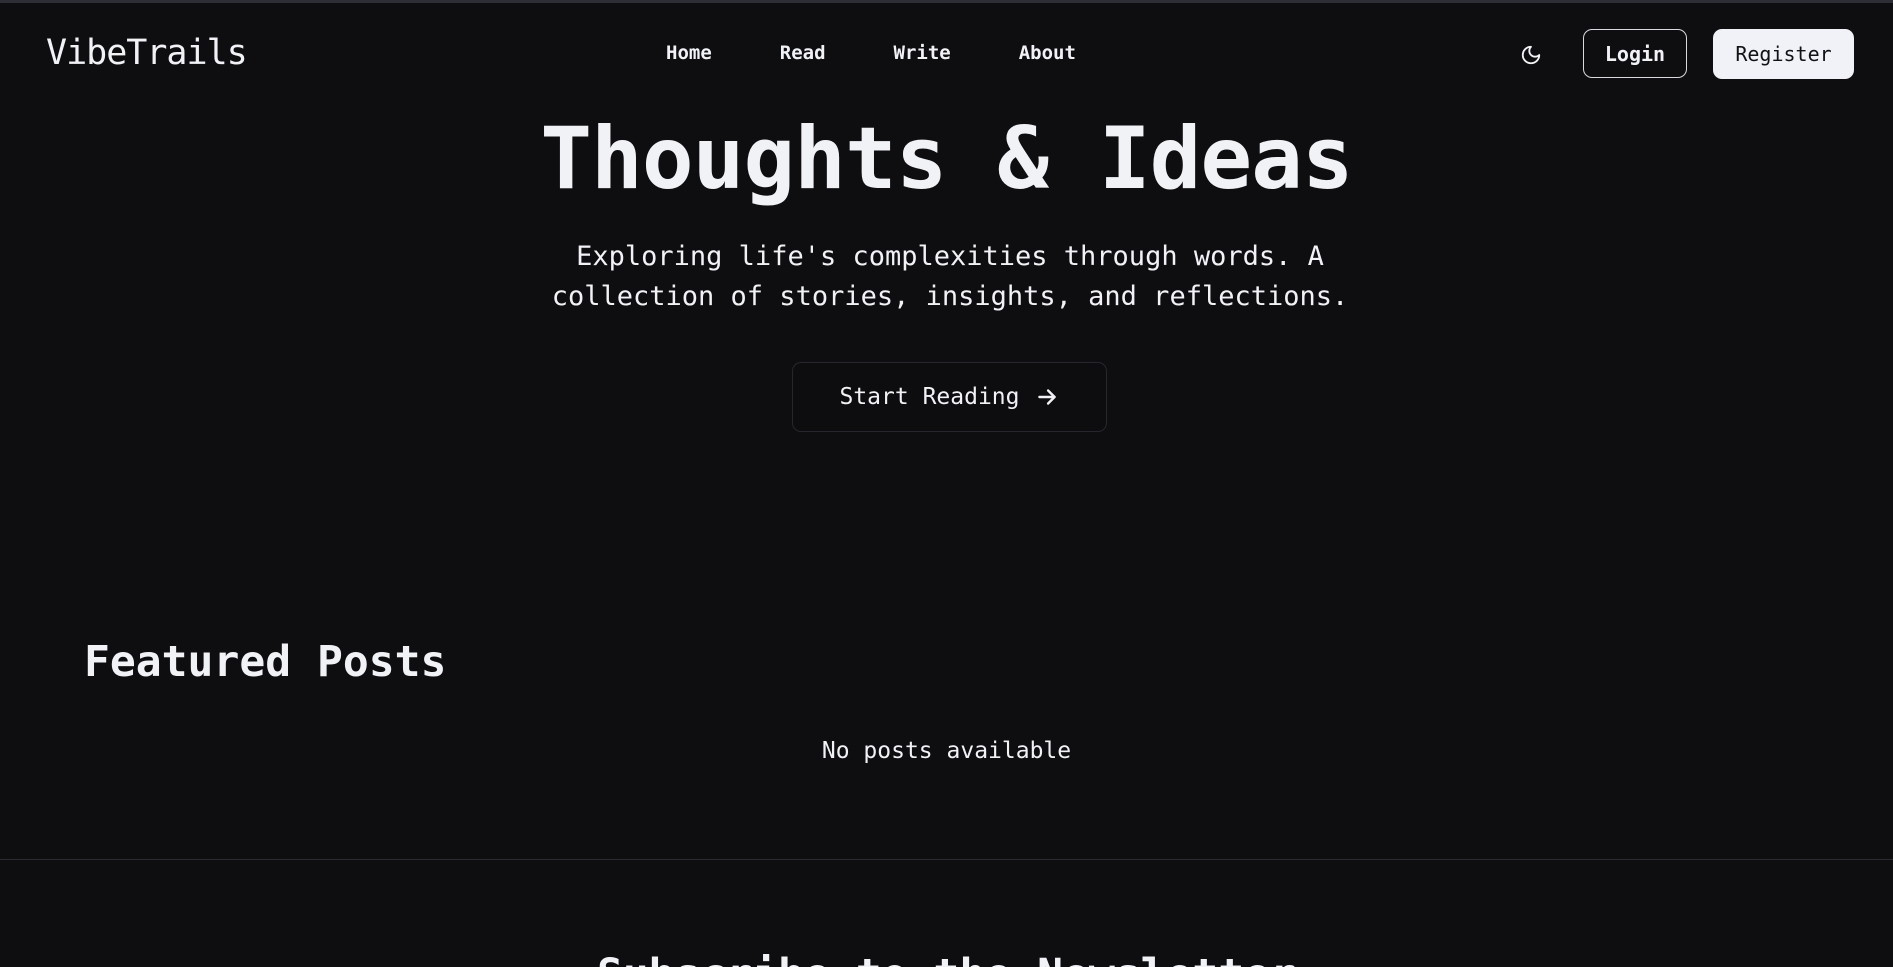  I want to click on top-divider, so click(946, 1).